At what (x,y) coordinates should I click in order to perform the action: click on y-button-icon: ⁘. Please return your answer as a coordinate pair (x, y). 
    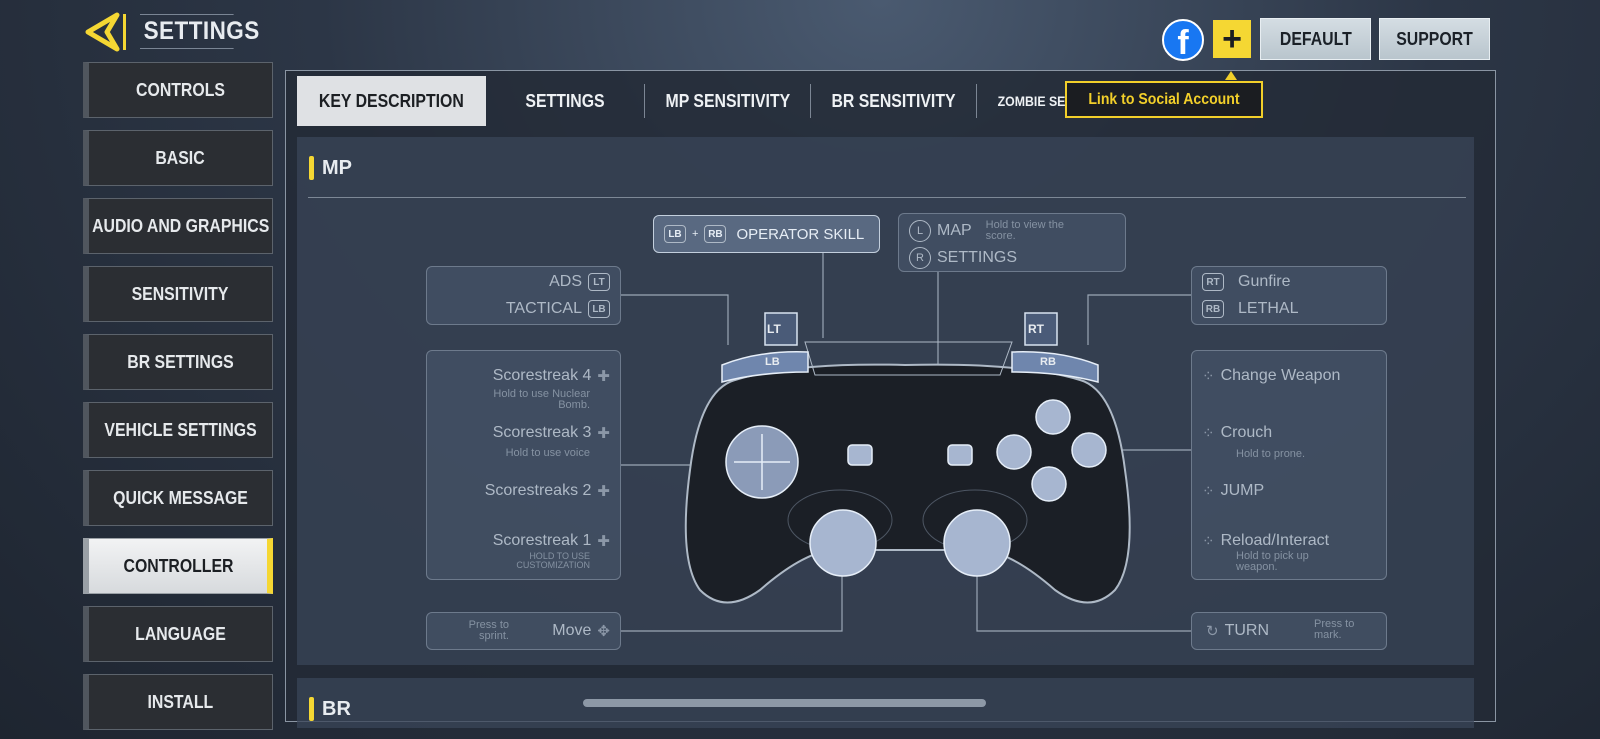
    Looking at the image, I should click on (1208, 376).